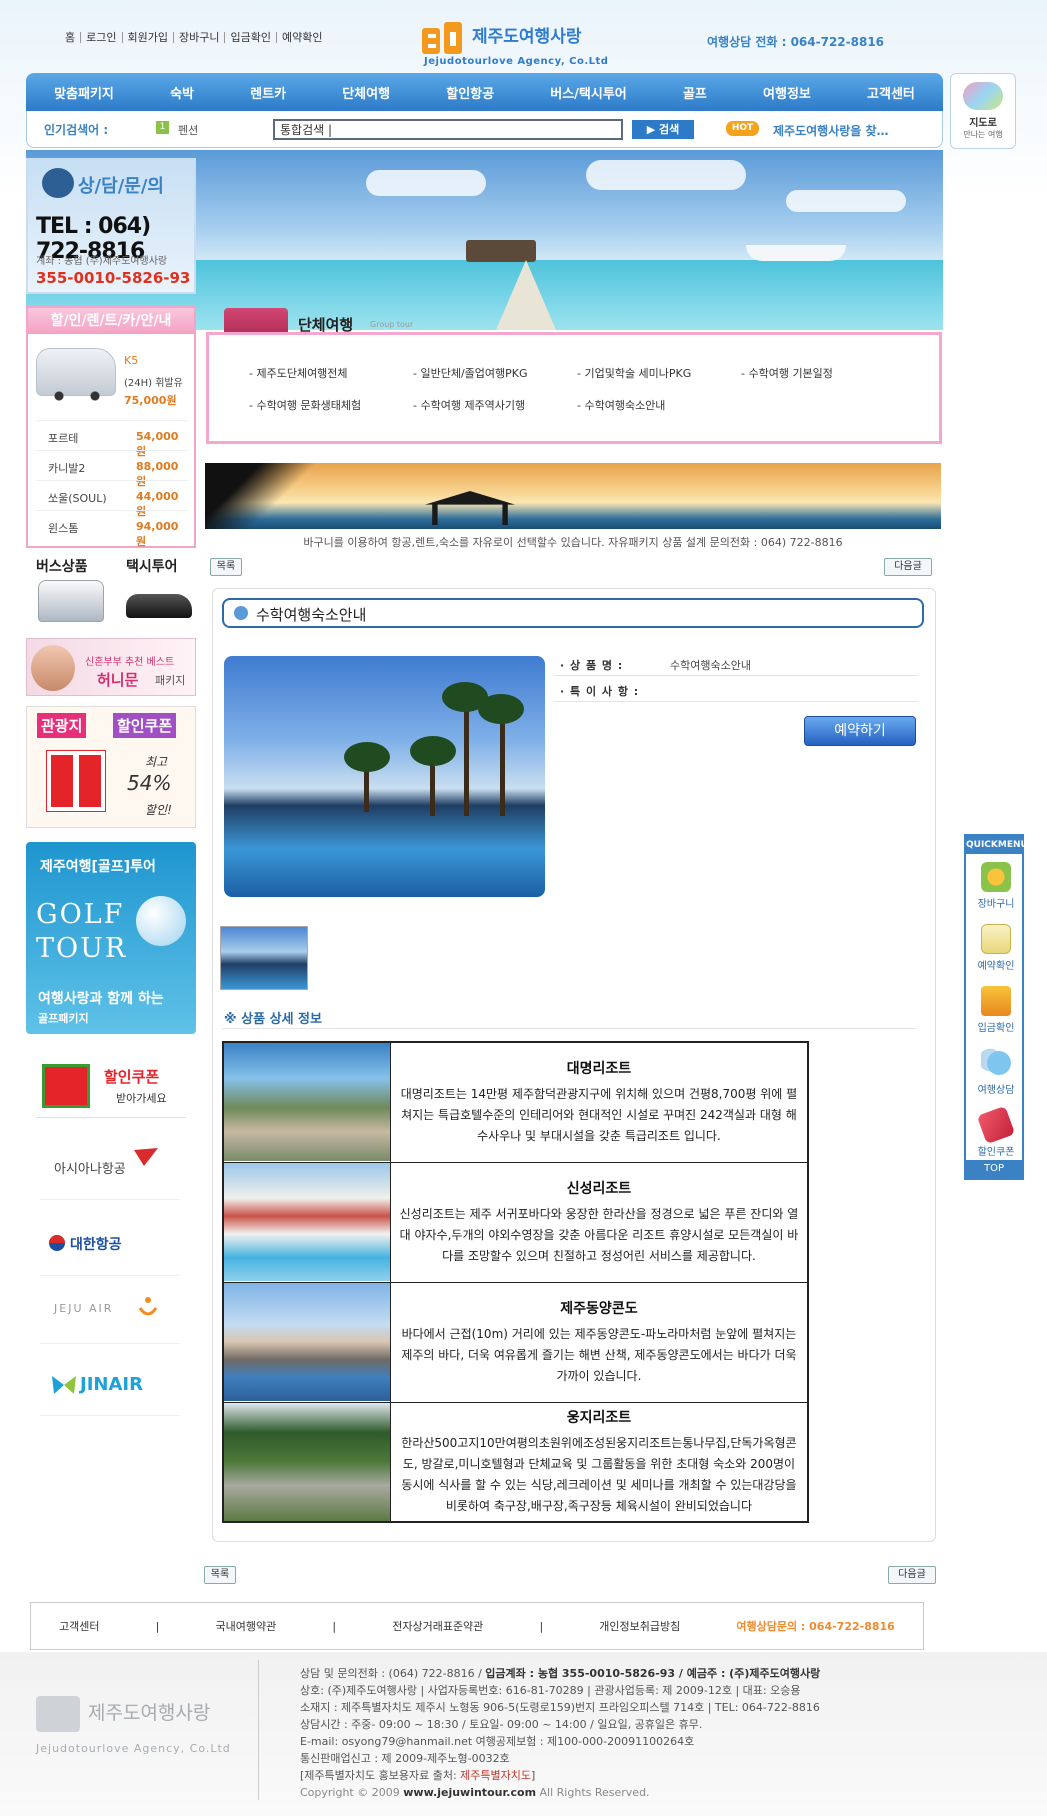  Describe the element at coordinates (592, 665) in the screenshot. I see `product-name-label: · 상 품 명 :` at that location.